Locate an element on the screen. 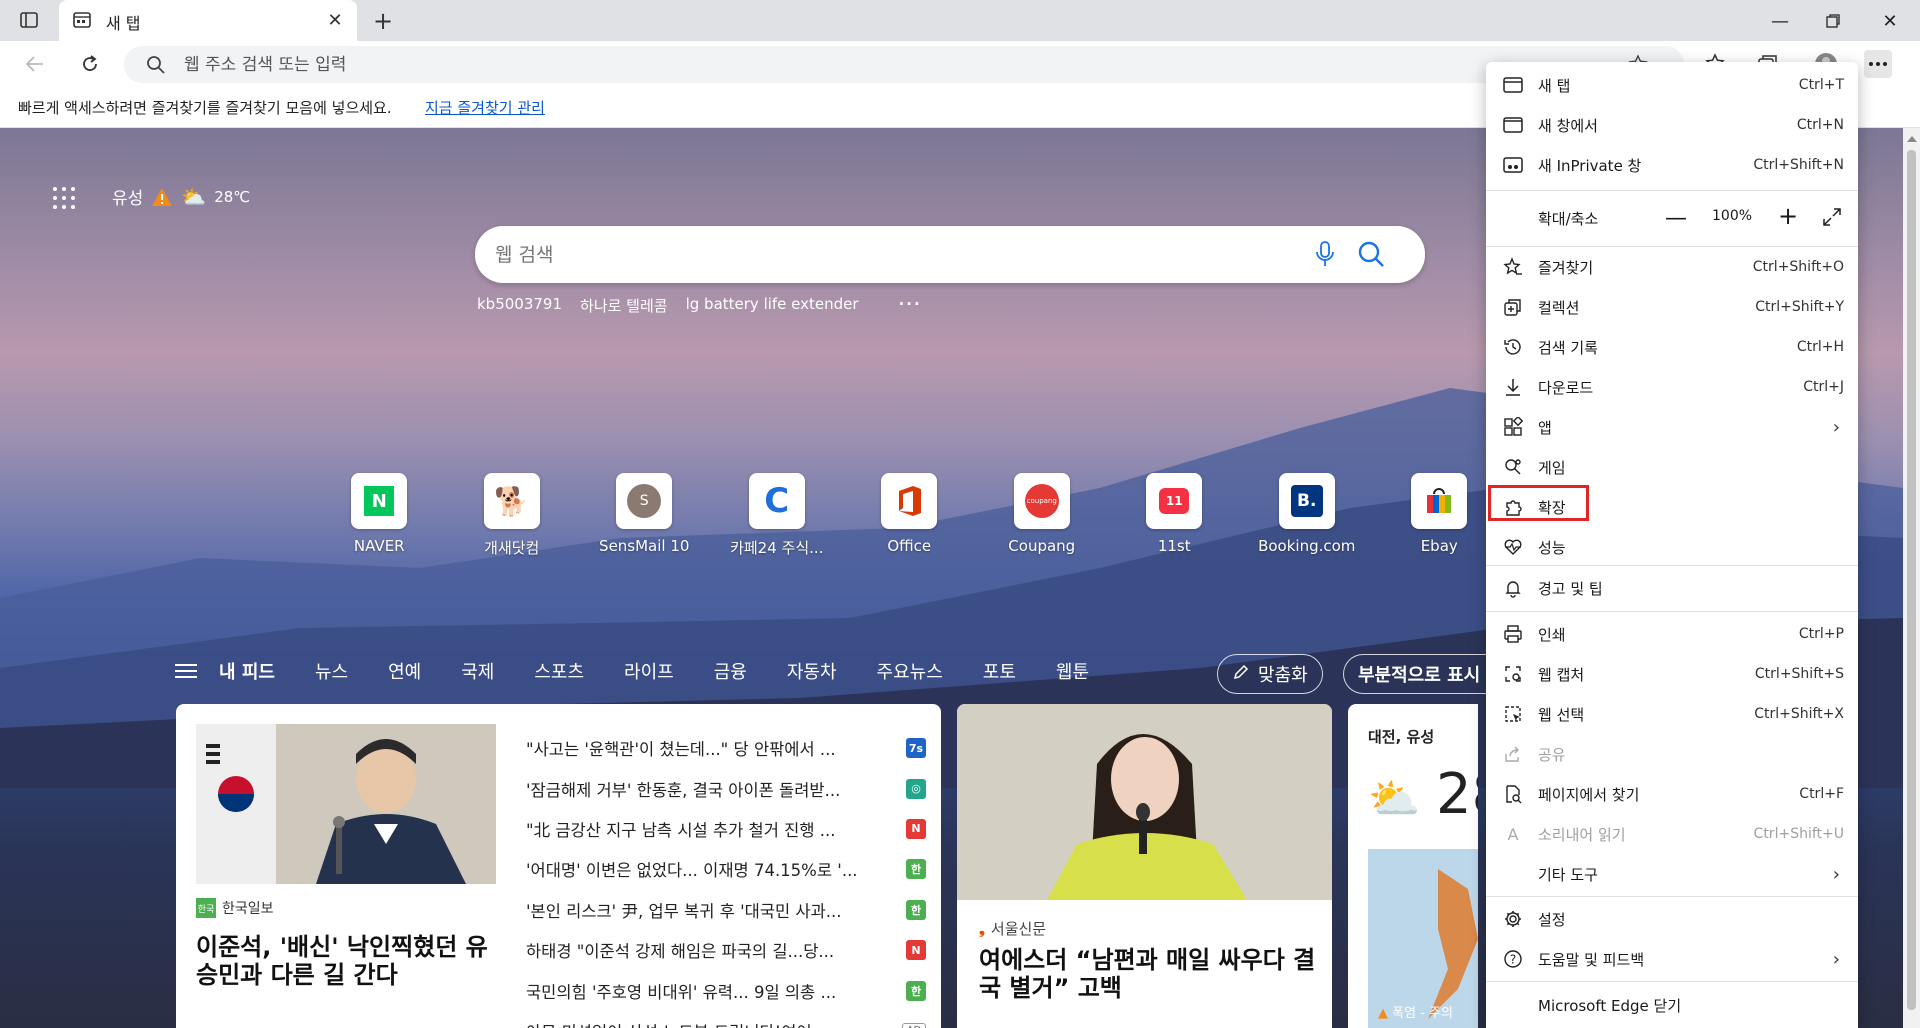  search-submit-icon is located at coordinates (1371, 256).